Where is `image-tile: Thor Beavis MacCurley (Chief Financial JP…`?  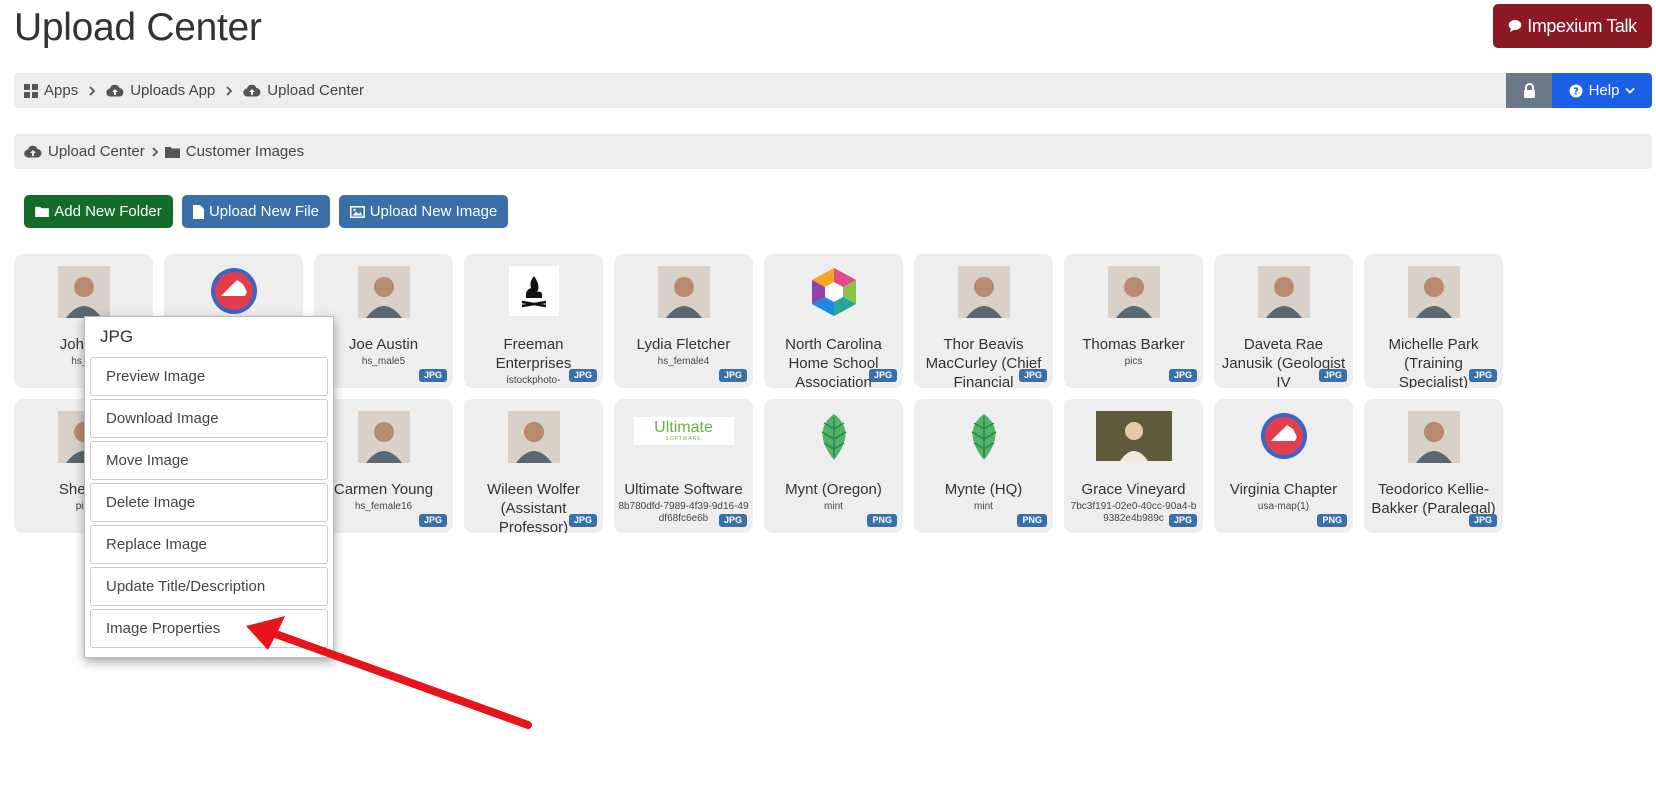
image-tile: Thor Beavis MacCurley (Chief Financial JP… is located at coordinates (983, 321).